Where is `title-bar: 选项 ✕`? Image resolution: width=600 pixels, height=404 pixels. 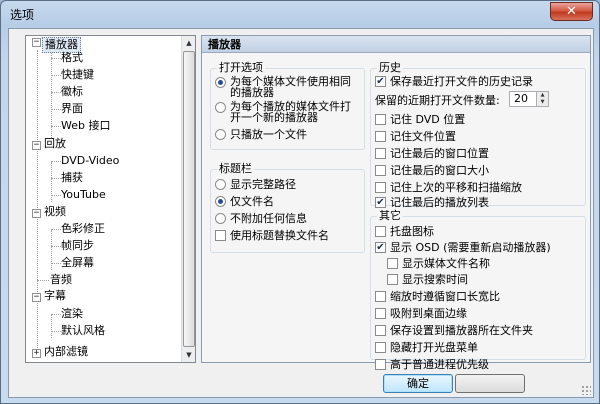
title-bar: 选项 ✕ is located at coordinates (300, 14).